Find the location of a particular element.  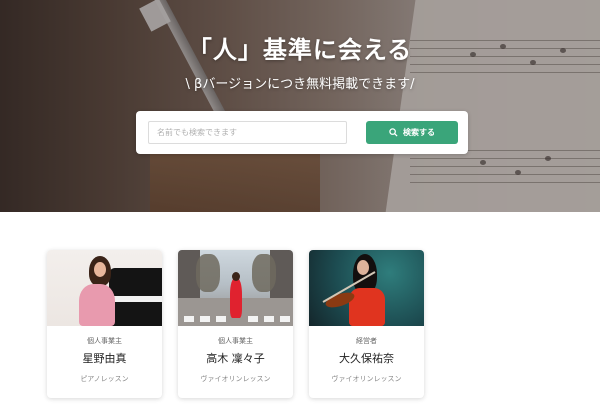

search-input is located at coordinates (247, 132).